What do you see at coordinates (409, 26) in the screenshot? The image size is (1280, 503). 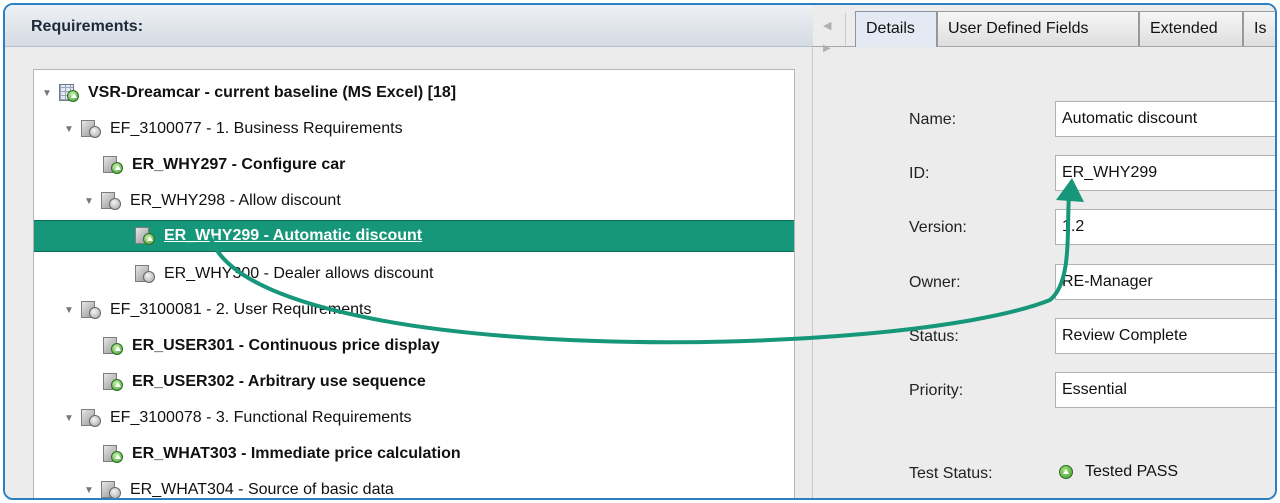 I see `requirements-panel-title: Requirements:` at bounding box center [409, 26].